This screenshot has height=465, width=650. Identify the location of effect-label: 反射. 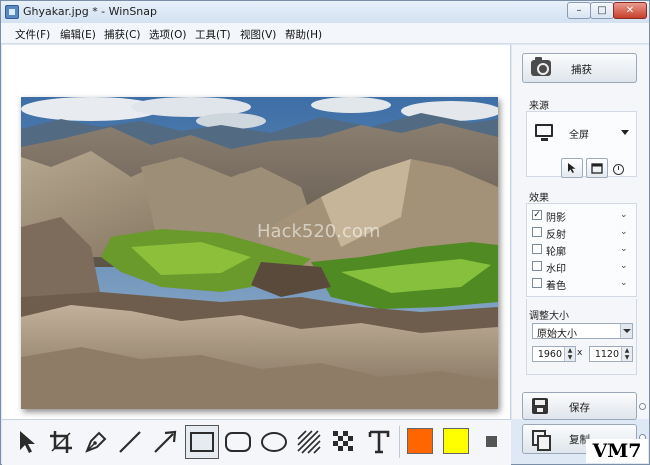
(556, 235).